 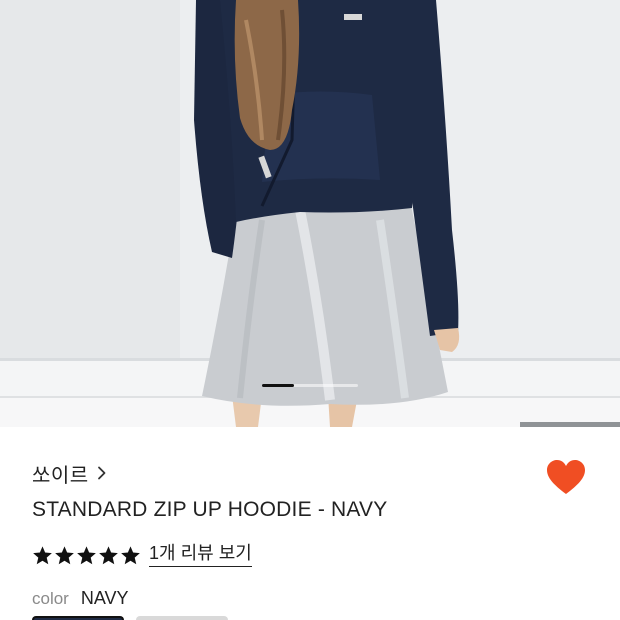 I want to click on color-row: color NAVY, so click(x=80, y=598).